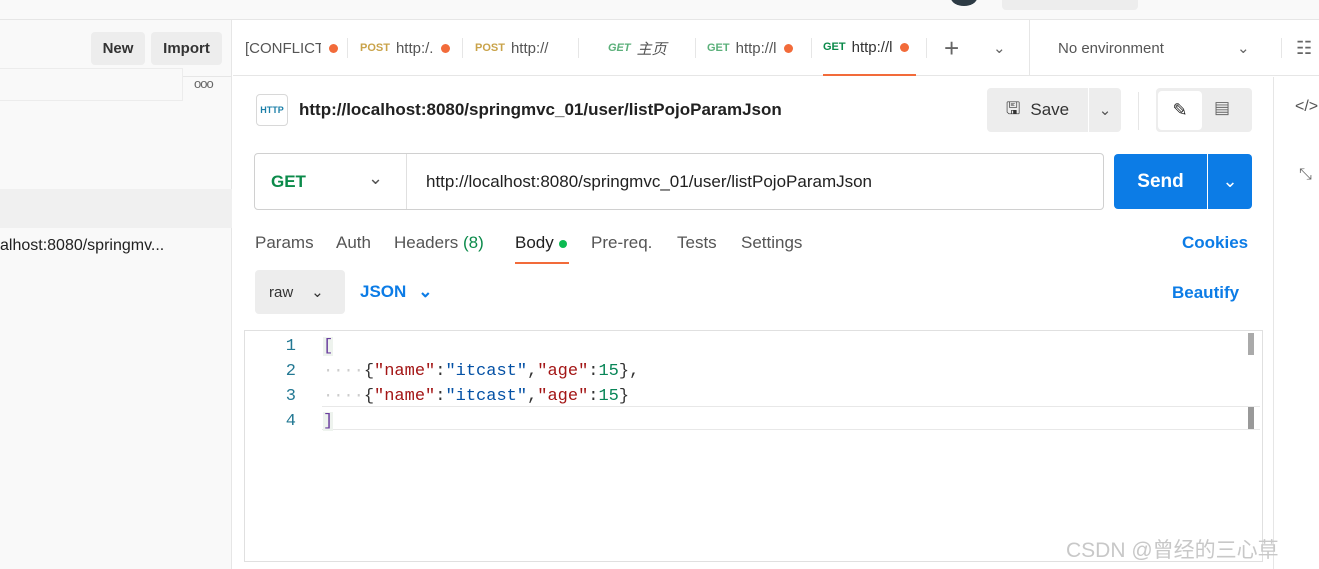 The height and width of the screenshot is (569, 1319). I want to click on environment-chevron-down-icon: ⌄, so click(1243, 48).